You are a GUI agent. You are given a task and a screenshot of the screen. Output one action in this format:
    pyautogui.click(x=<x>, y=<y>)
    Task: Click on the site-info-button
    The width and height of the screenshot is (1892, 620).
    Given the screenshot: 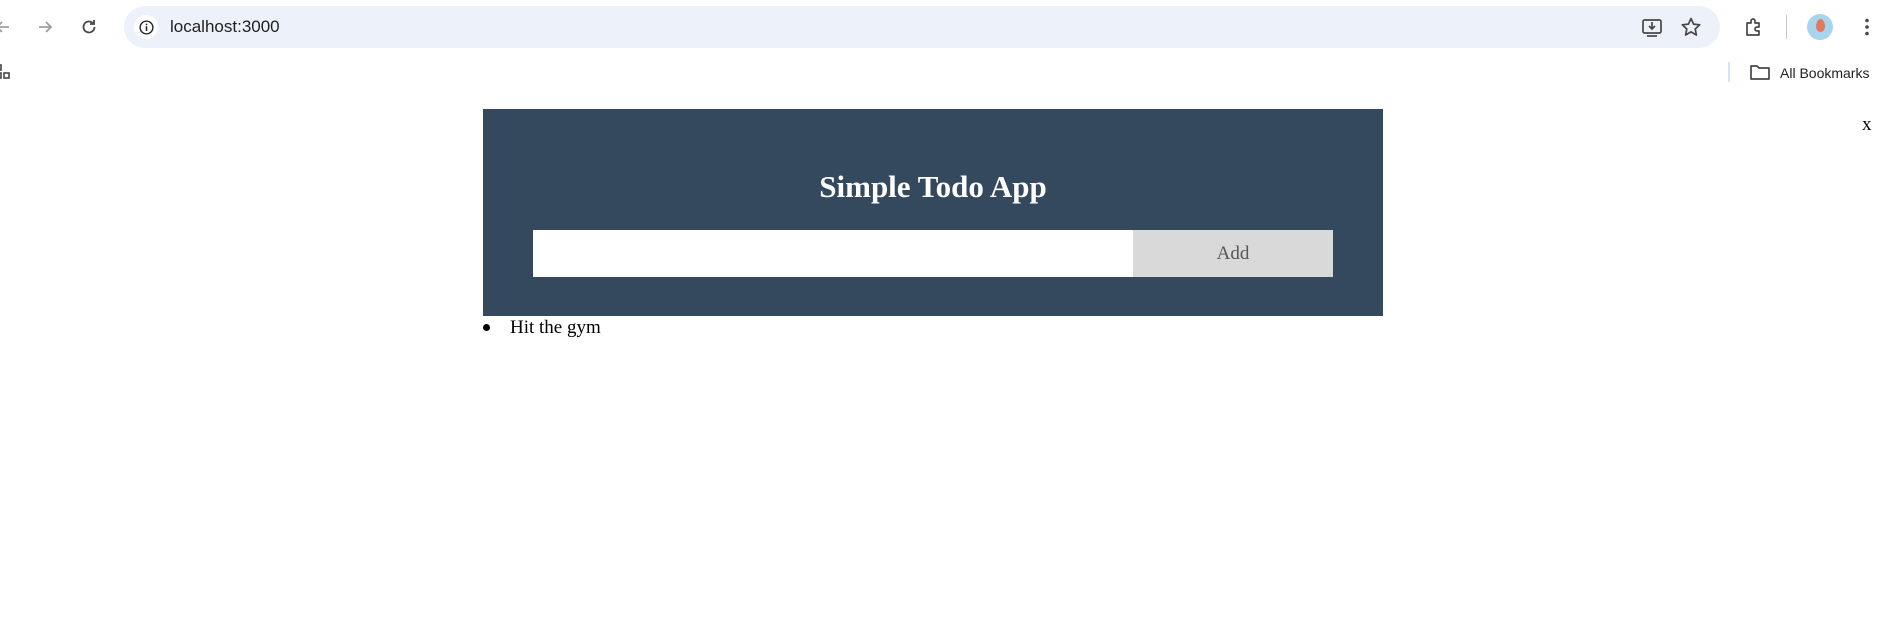 What is the action you would take?
    pyautogui.click(x=146, y=27)
    